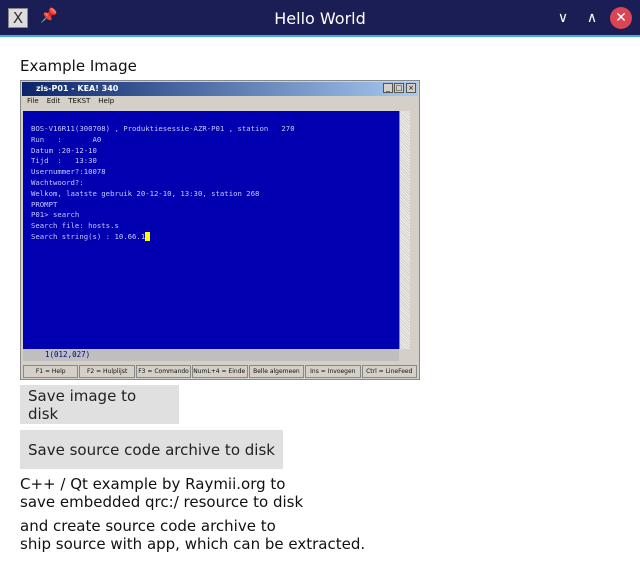  Describe the element at coordinates (55, 215) in the screenshot. I see `terminal-line: P01> search` at that location.